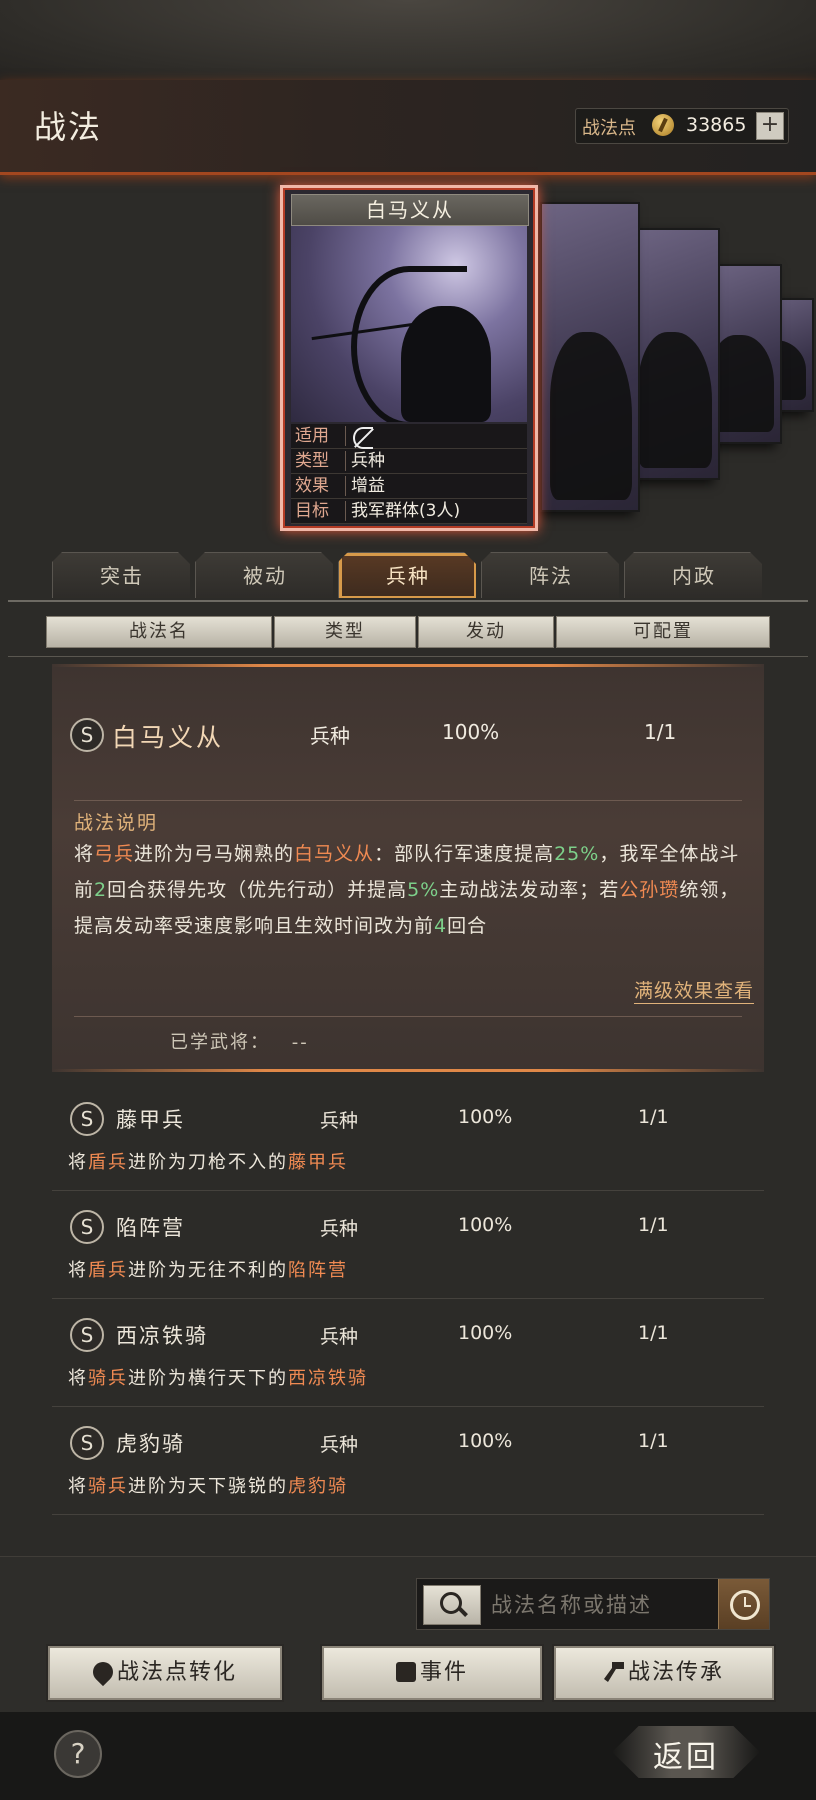 This screenshot has width=816, height=1800. Describe the element at coordinates (220, 1042) in the screenshot. I see `learned-label: 已学武将：` at that location.